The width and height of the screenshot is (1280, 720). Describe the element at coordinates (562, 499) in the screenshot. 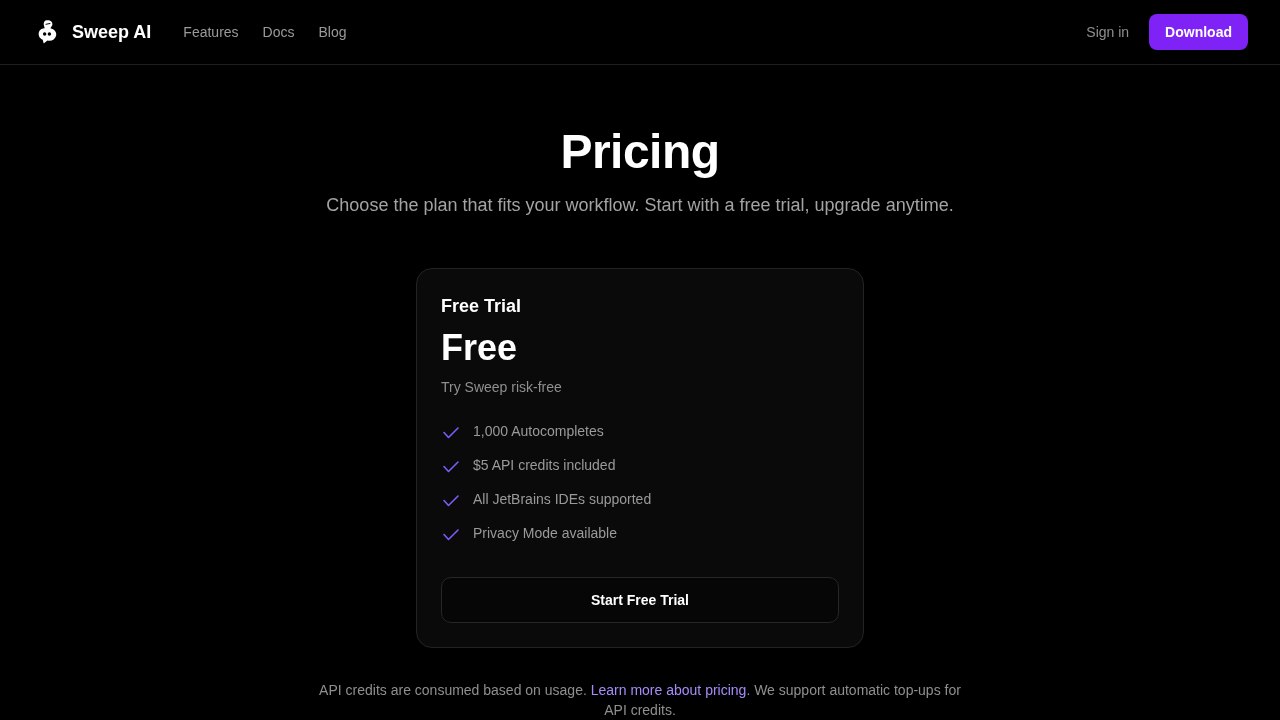

I see `feature-text: All JetBrains IDEs supported` at that location.